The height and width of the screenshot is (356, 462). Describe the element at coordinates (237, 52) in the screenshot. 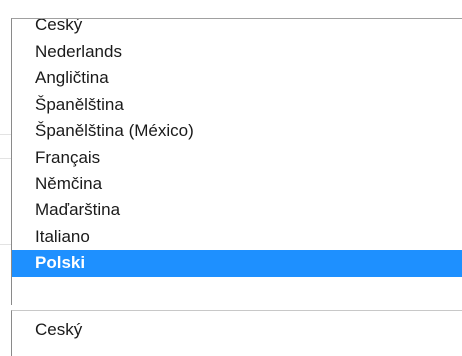

I see `language-option-nederlands: Nederlands` at that location.